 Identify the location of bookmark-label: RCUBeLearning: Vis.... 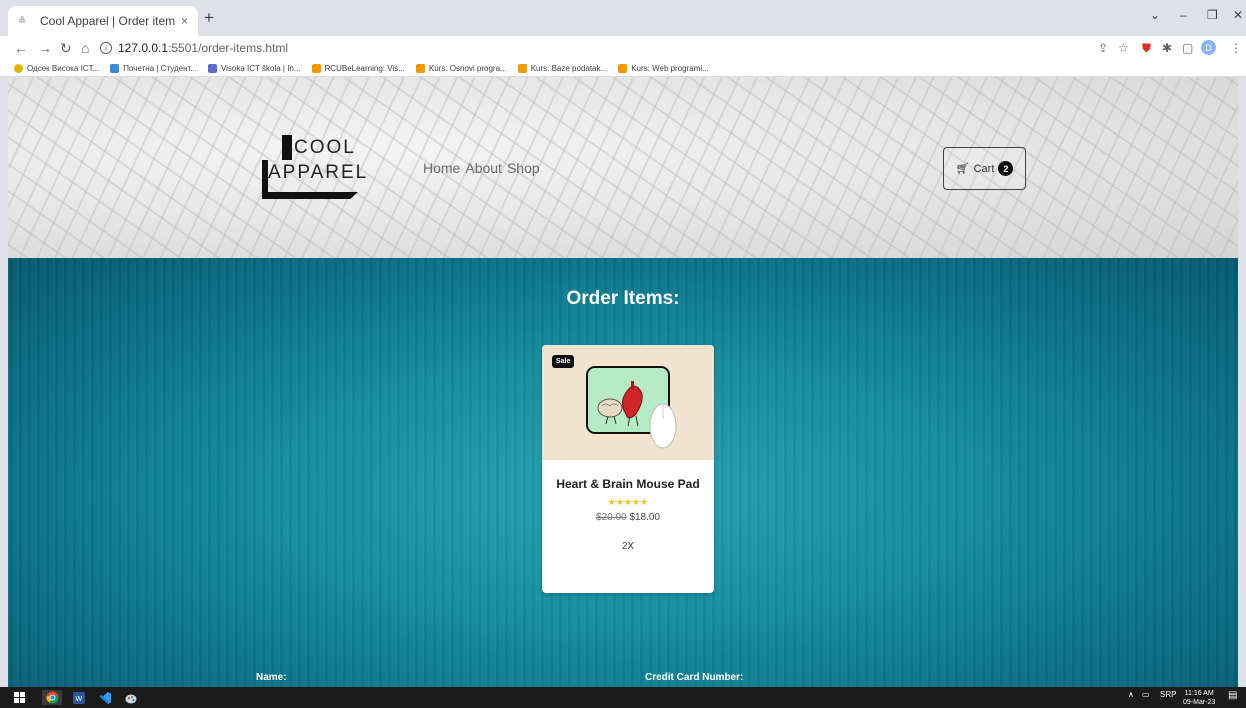
(364, 68).